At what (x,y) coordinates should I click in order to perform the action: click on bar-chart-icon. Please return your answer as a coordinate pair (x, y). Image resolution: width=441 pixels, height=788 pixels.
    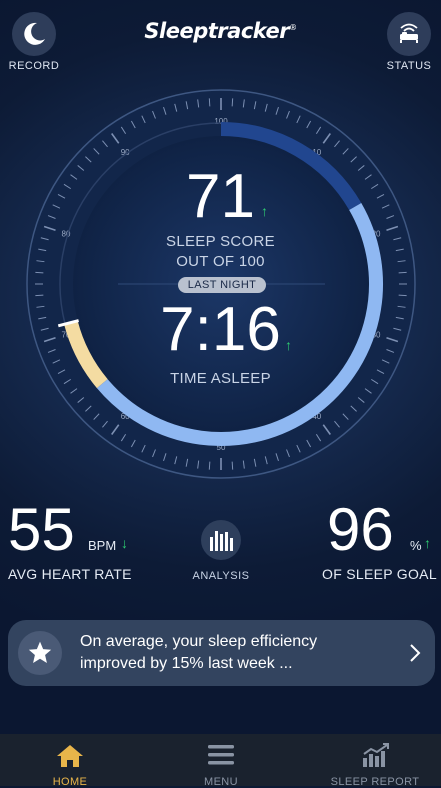
    Looking at the image, I should click on (221, 541).